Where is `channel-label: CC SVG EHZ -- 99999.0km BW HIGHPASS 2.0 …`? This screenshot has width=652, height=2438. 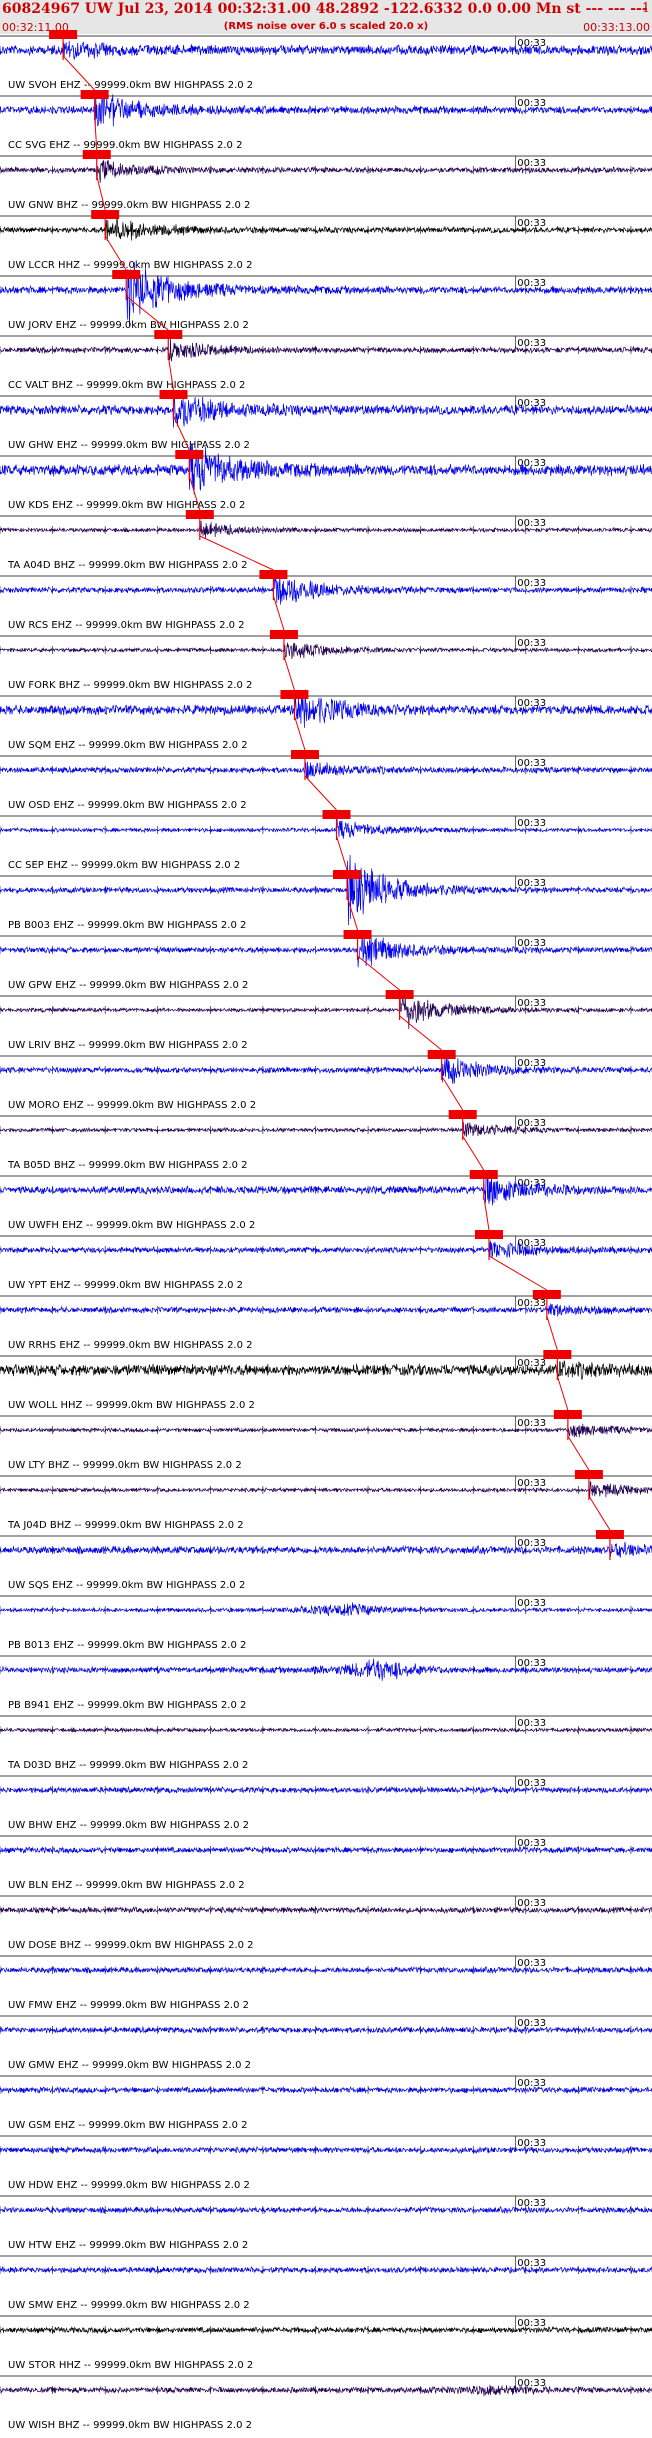 channel-label: CC SVG EHZ -- 99999.0km BW HIGHPASS 2.0 … is located at coordinates (125, 145).